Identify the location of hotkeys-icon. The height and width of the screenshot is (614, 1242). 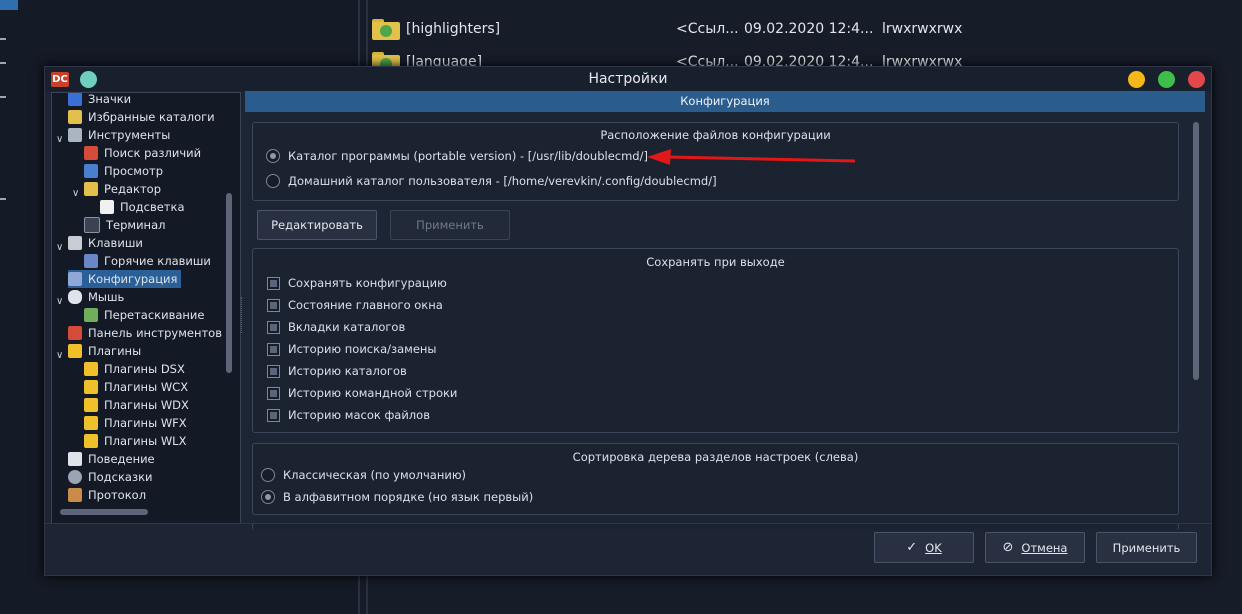
(91, 261).